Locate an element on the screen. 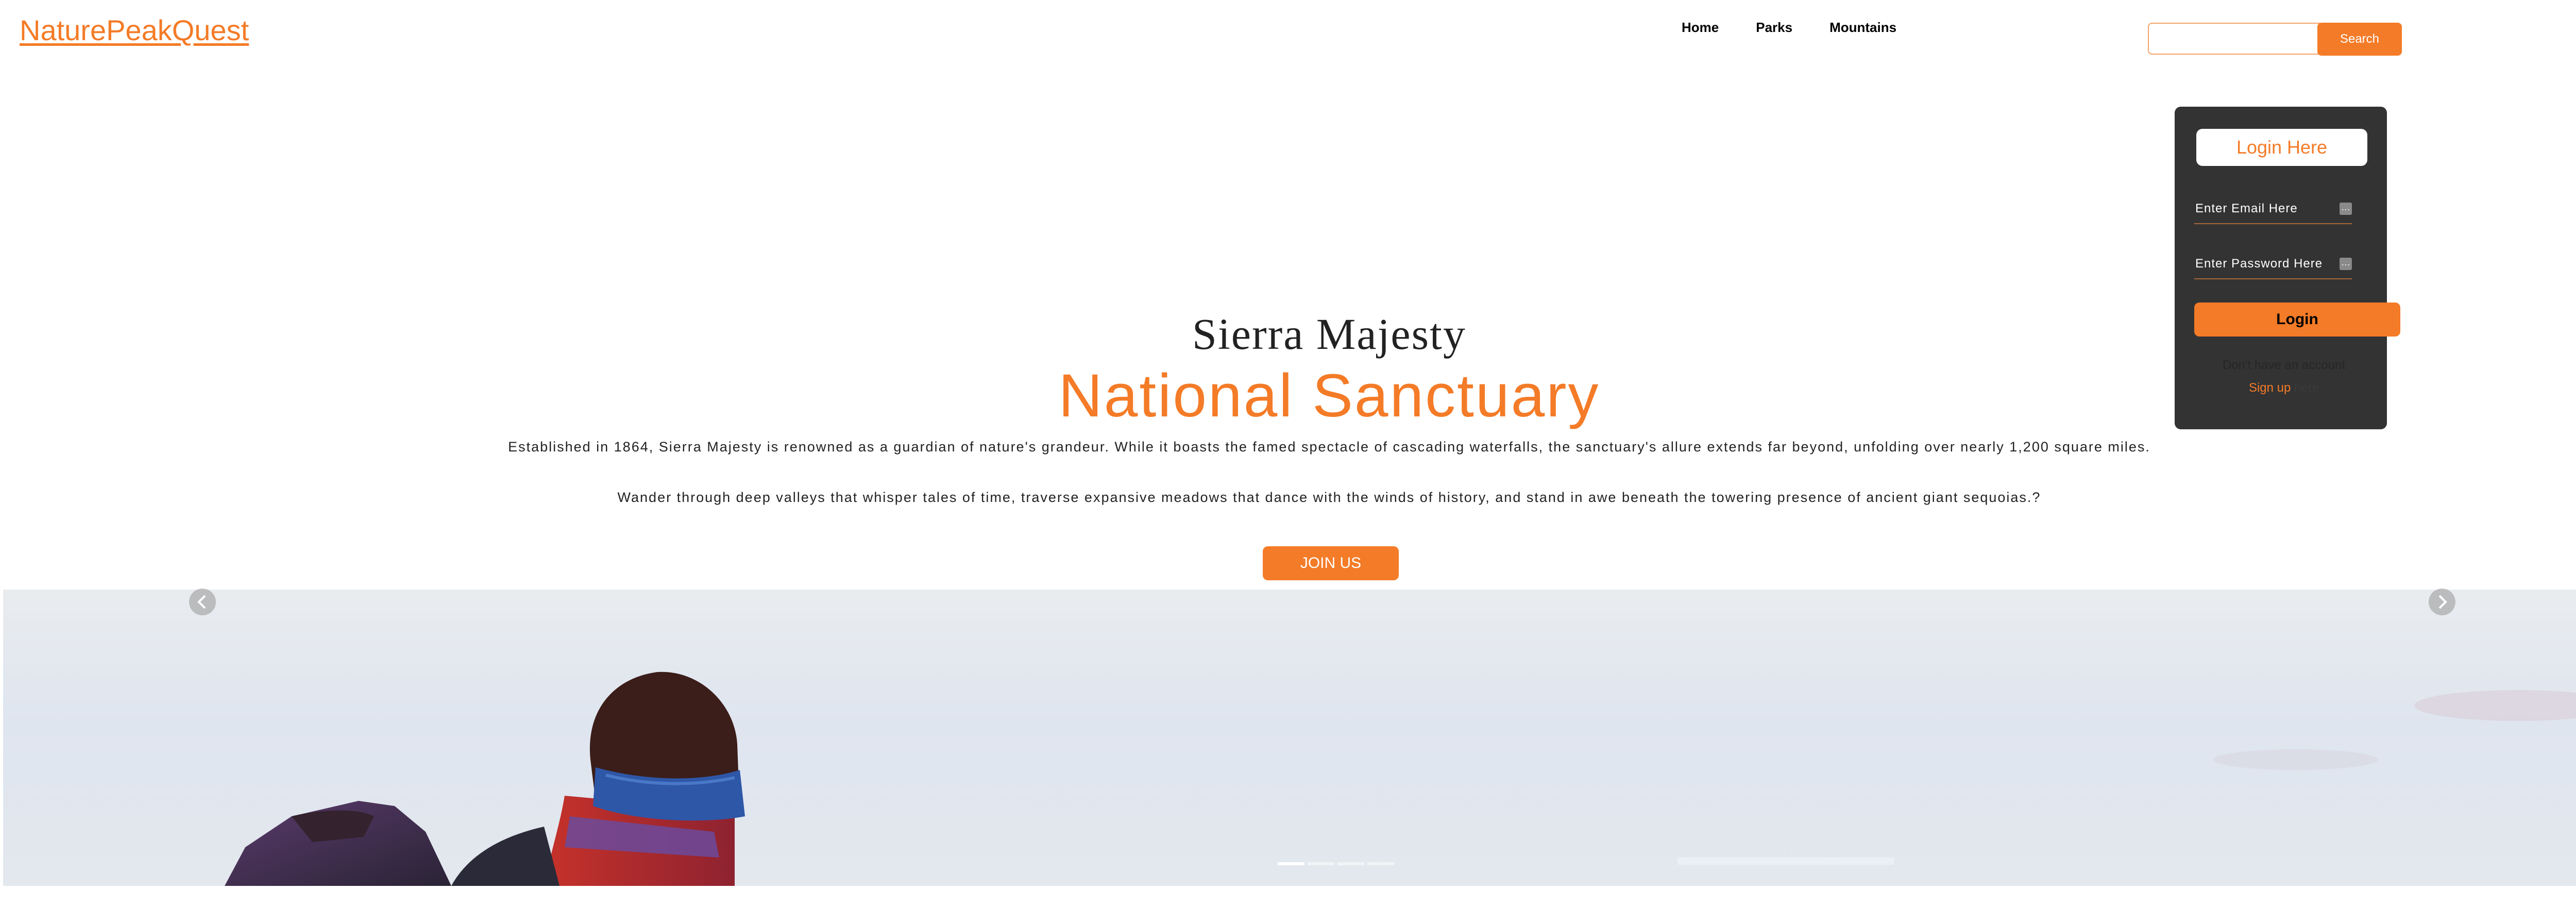 The height and width of the screenshot is (923, 2576). chevron-left-icon is located at coordinates (201, 602).